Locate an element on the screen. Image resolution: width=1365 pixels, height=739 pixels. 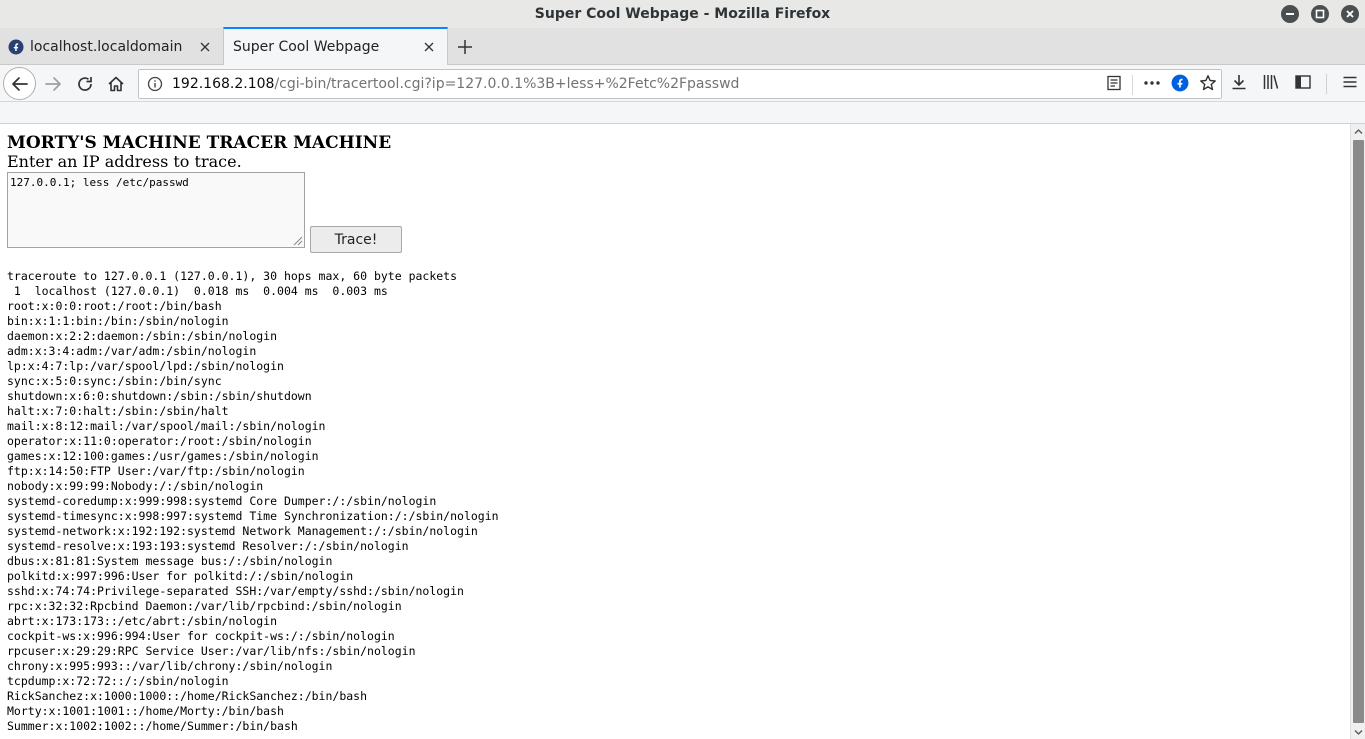
maximize-button is located at coordinates (1320, 14).